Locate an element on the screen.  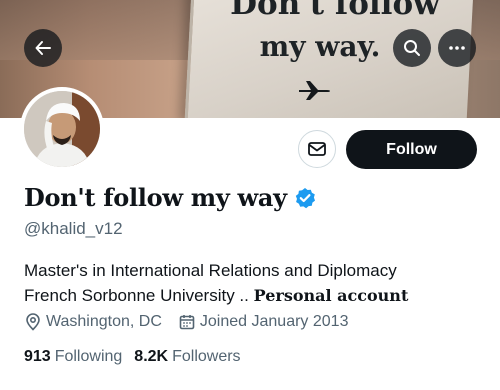
following-link: 913 Following is located at coordinates (73, 357).